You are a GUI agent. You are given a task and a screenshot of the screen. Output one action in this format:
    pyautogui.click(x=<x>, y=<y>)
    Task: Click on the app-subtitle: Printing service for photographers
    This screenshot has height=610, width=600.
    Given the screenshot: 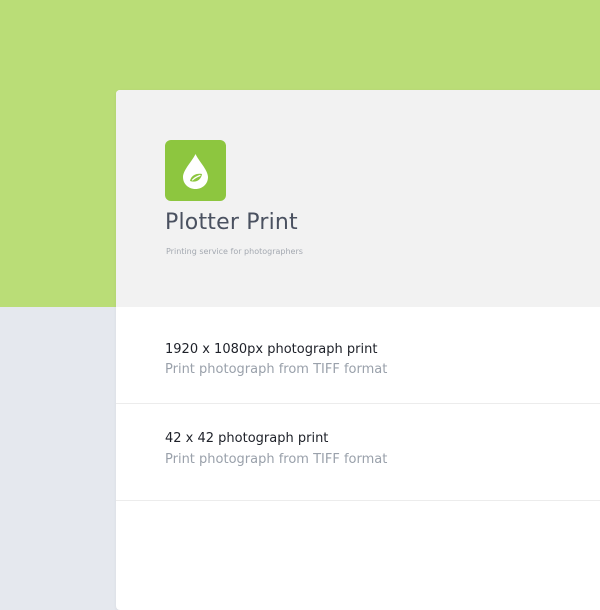 What is the action you would take?
    pyautogui.click(x=234, y=251)
    